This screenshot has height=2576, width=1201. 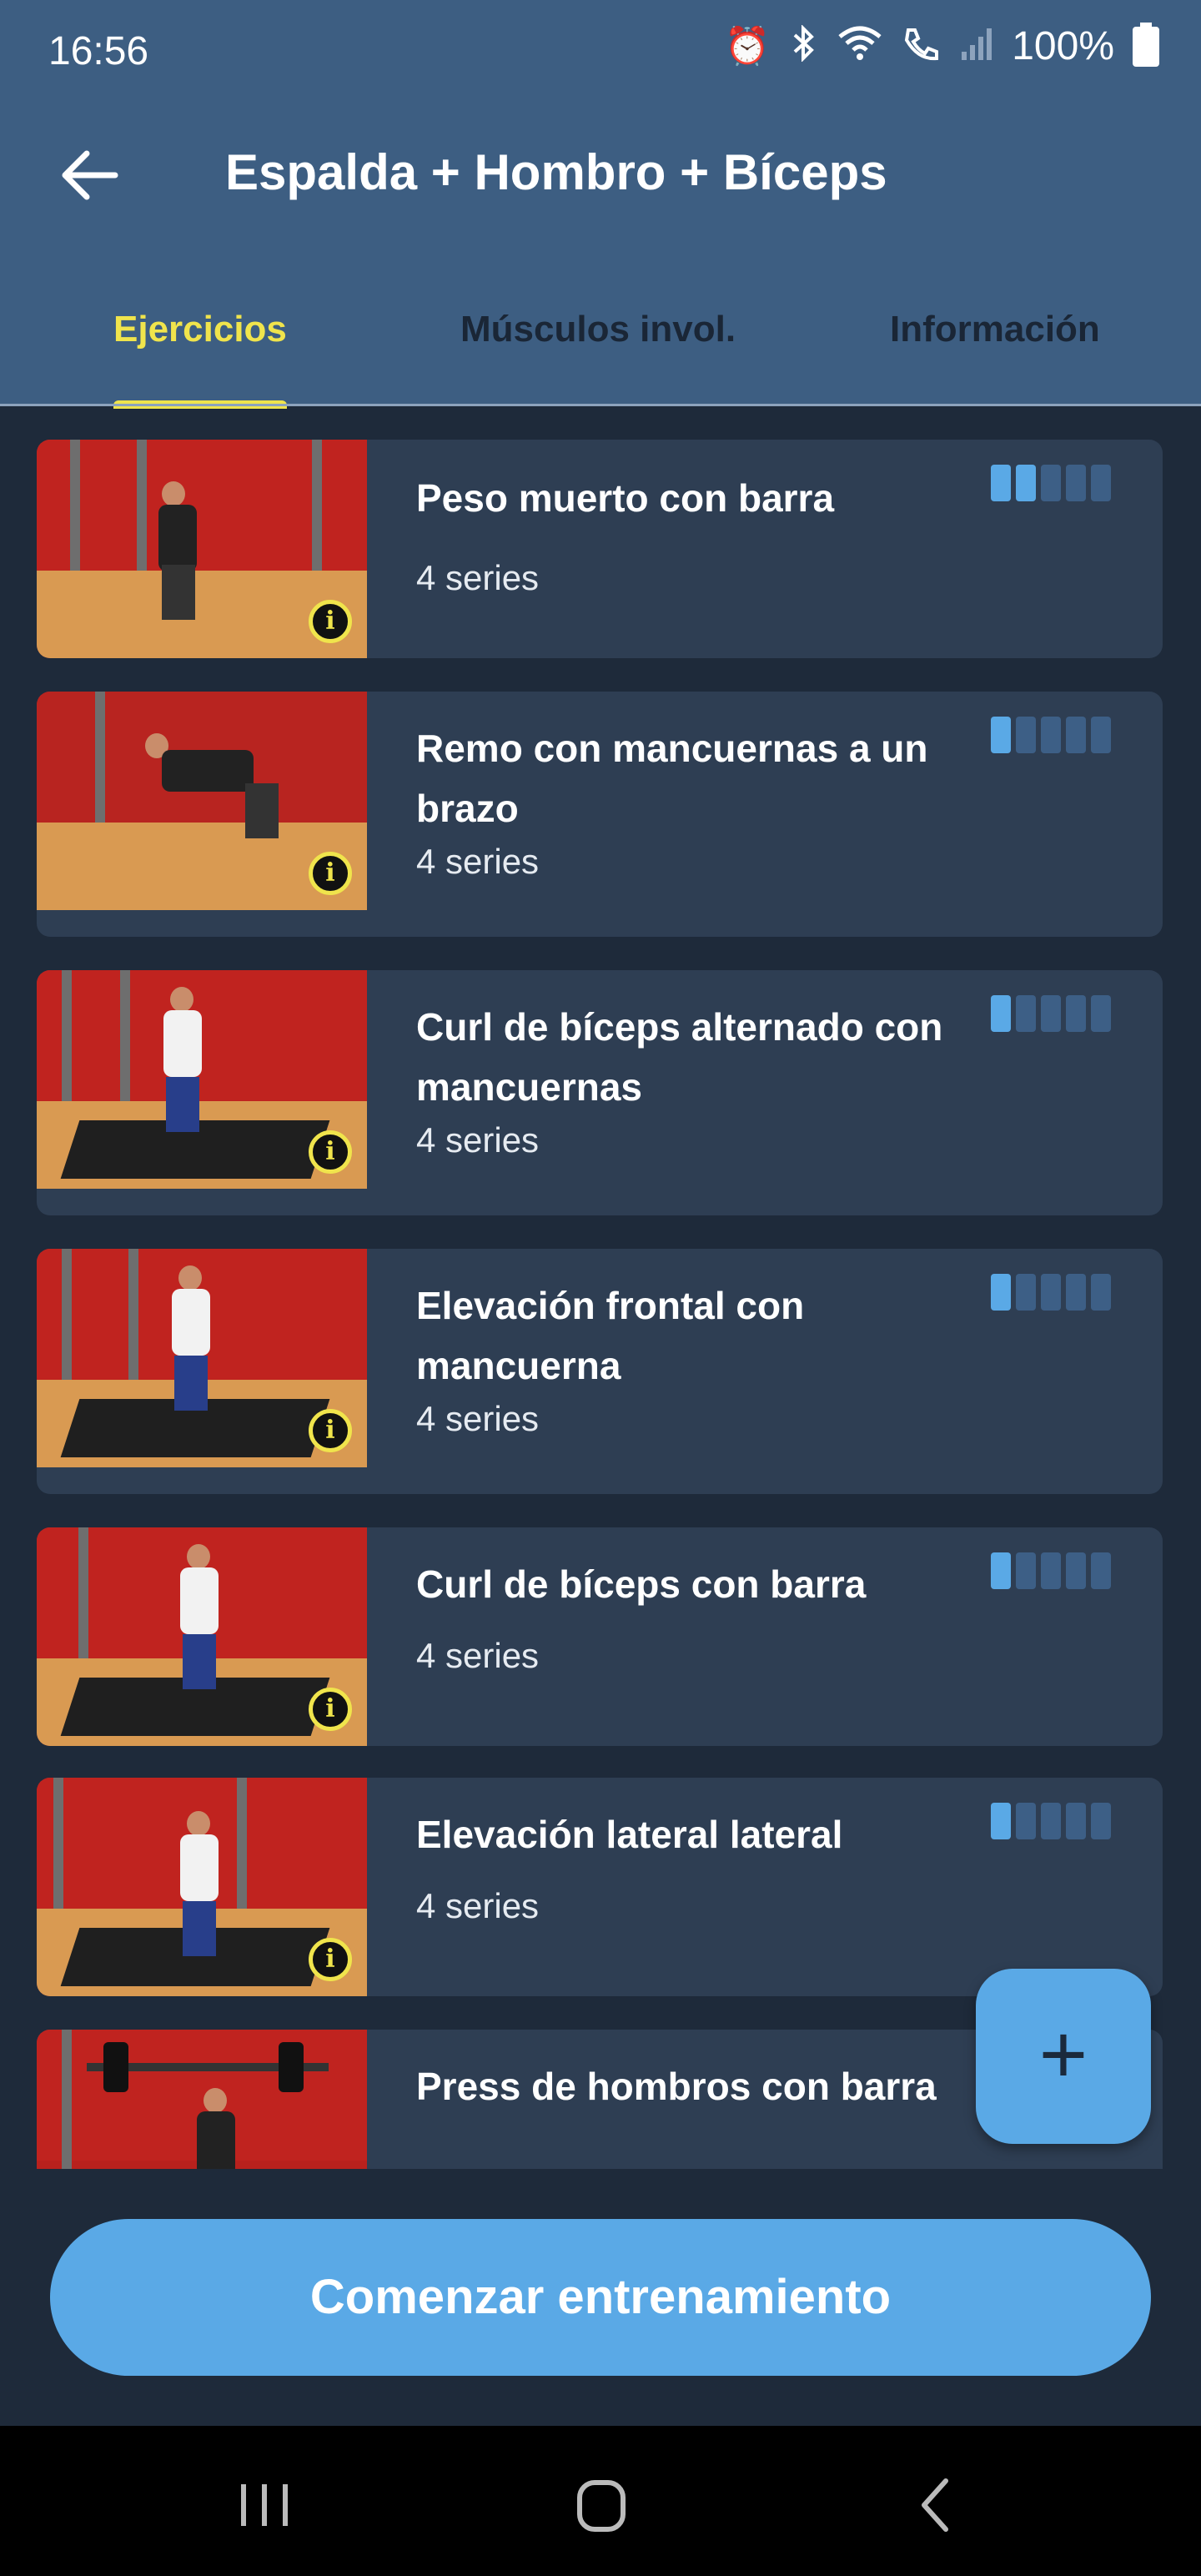 I want to click on battery-icon, so click(x=1146, y=44).